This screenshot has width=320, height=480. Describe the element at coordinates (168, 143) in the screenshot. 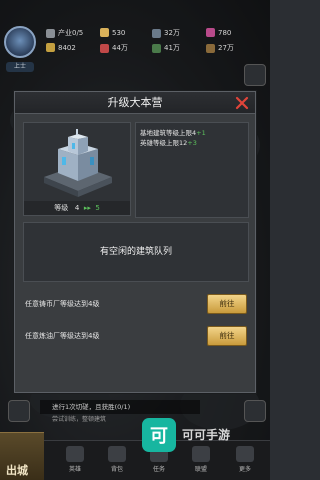

I see `effect-item: 英雄等级上限12+3` at that location.